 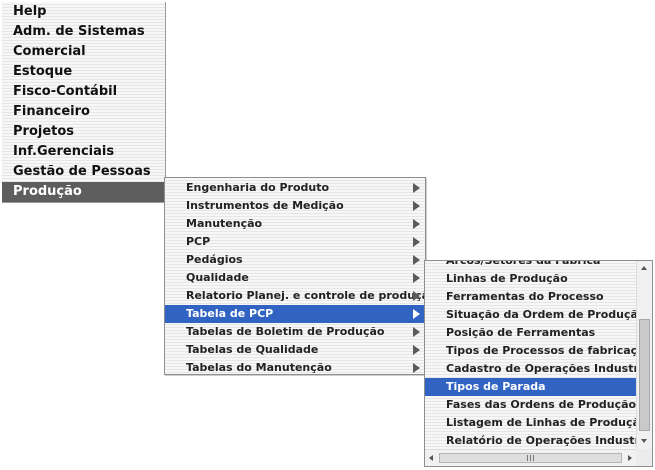 I want to click on submenu-item-tabelas-boletim: Tabelas de Boletim de Produção, so click(x=295, y=332).